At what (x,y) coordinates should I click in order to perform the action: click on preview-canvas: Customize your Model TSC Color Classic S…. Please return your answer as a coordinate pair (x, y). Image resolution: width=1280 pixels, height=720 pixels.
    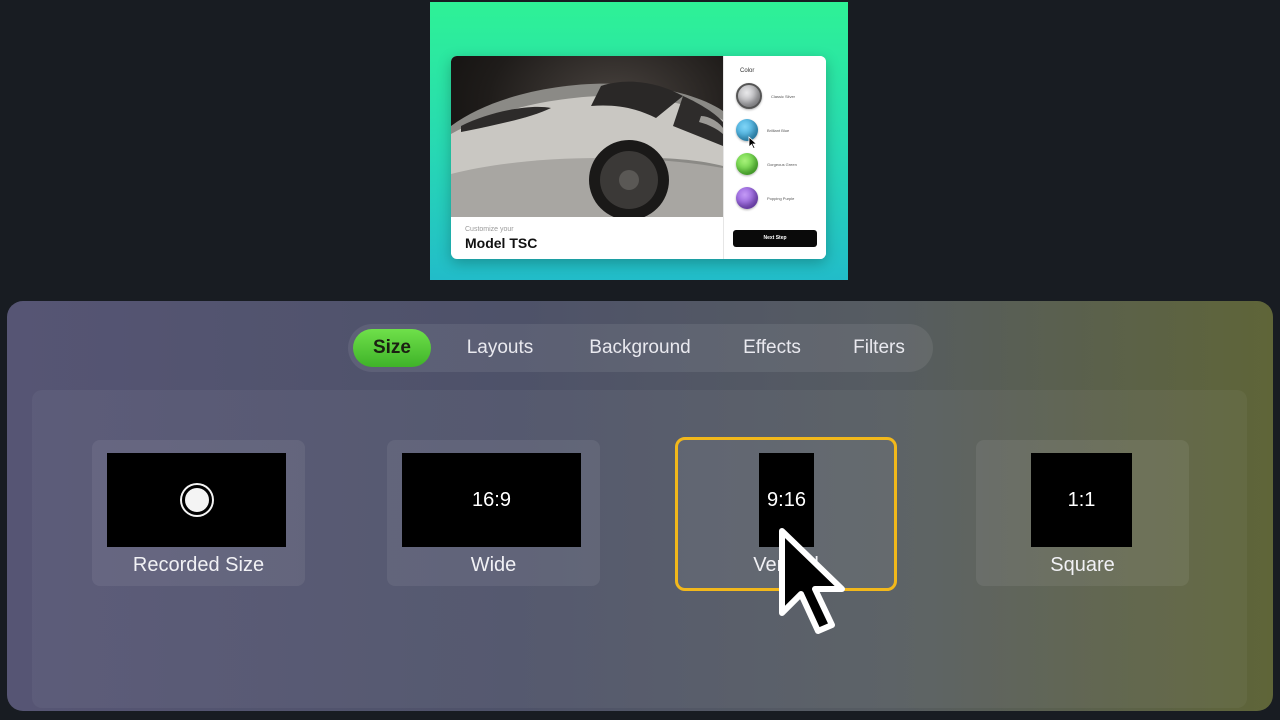
    Looking at the image, I should click on (639, 141).